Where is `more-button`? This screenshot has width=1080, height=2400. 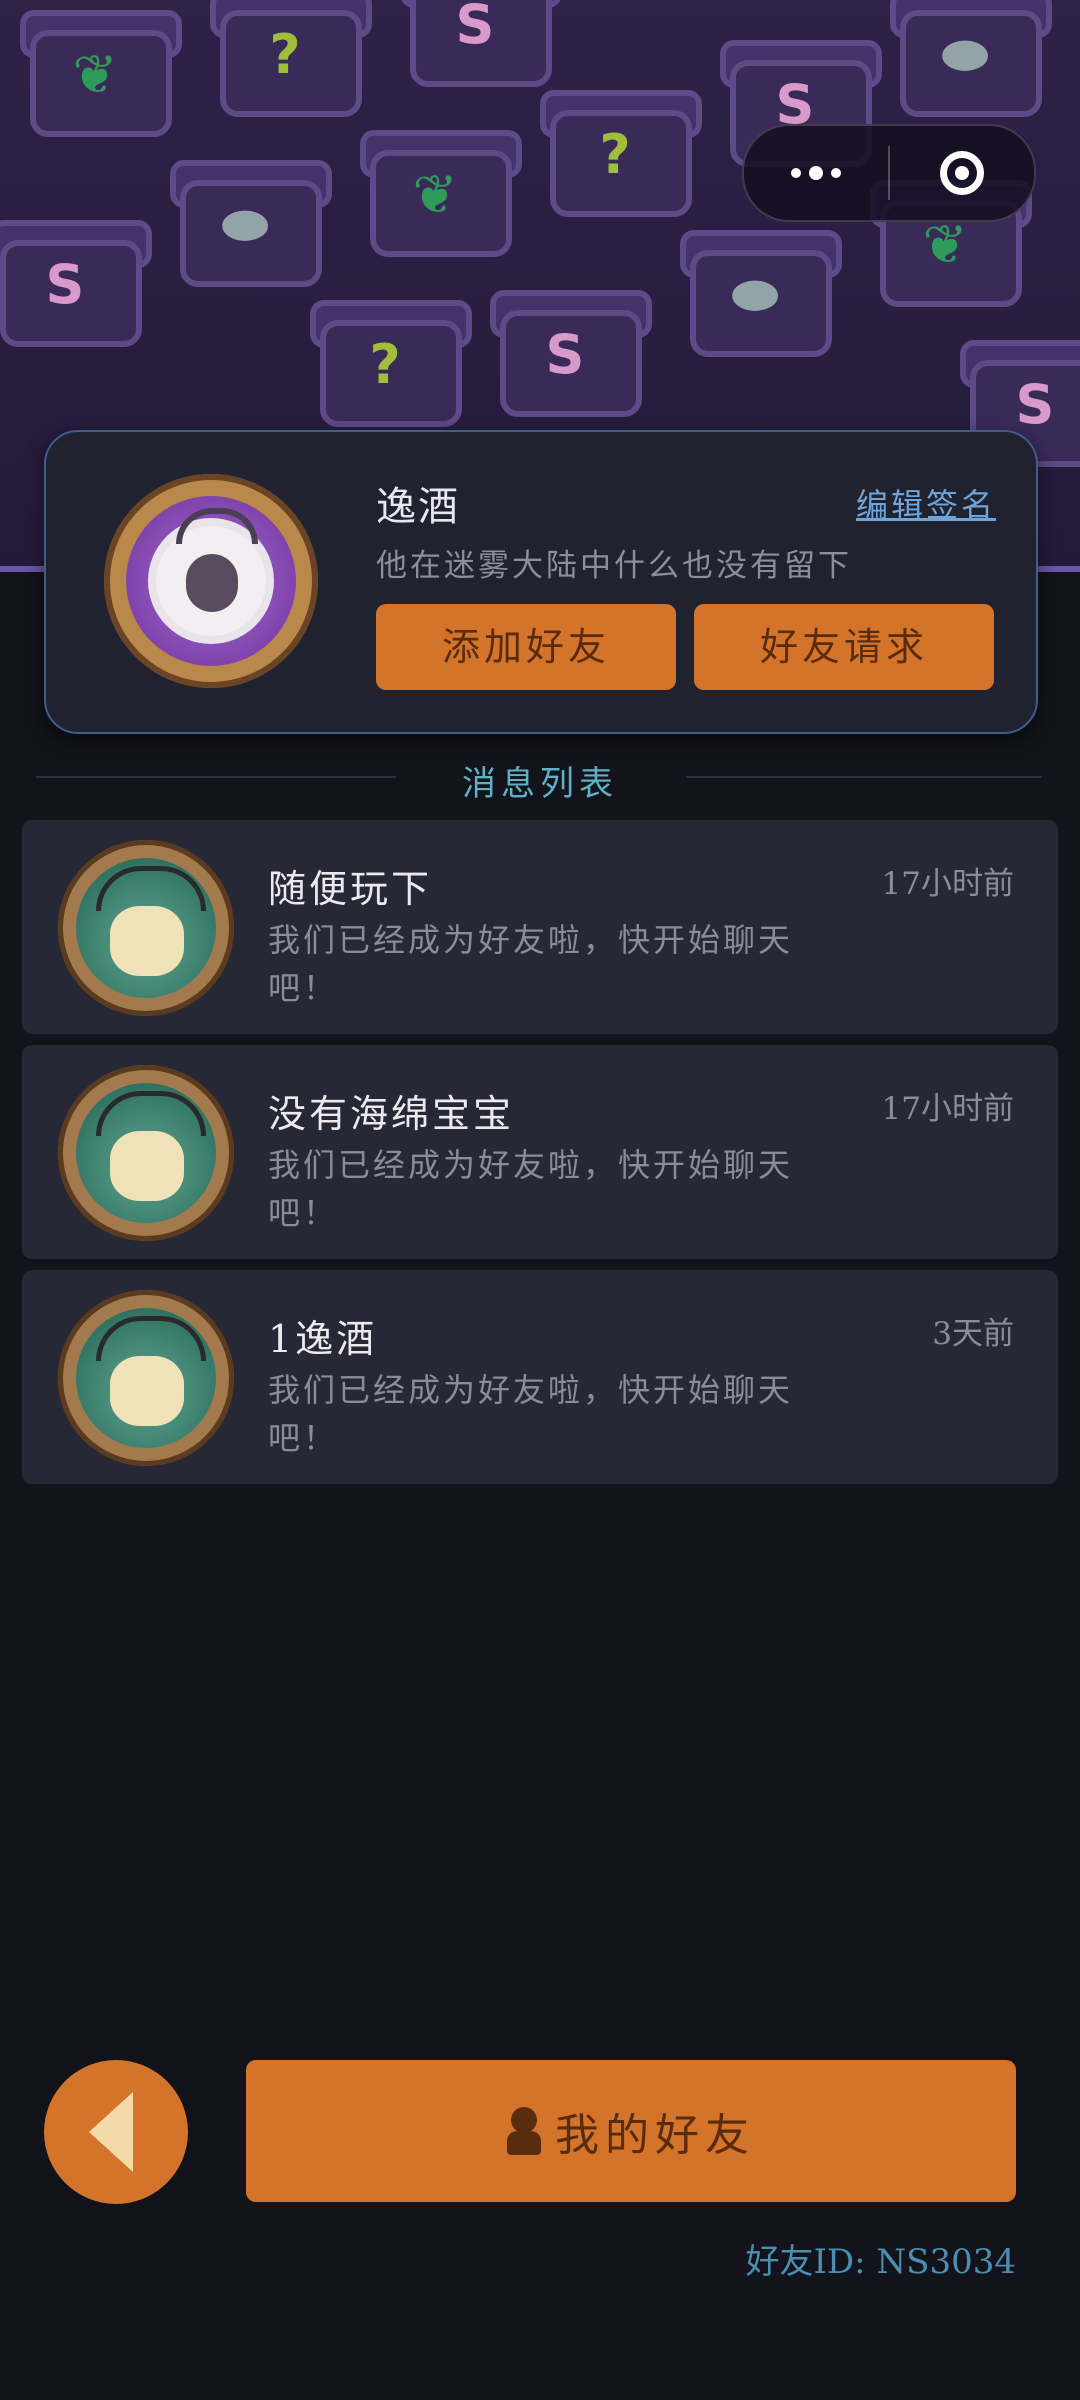 more-button is located at coordinates (816, 173).